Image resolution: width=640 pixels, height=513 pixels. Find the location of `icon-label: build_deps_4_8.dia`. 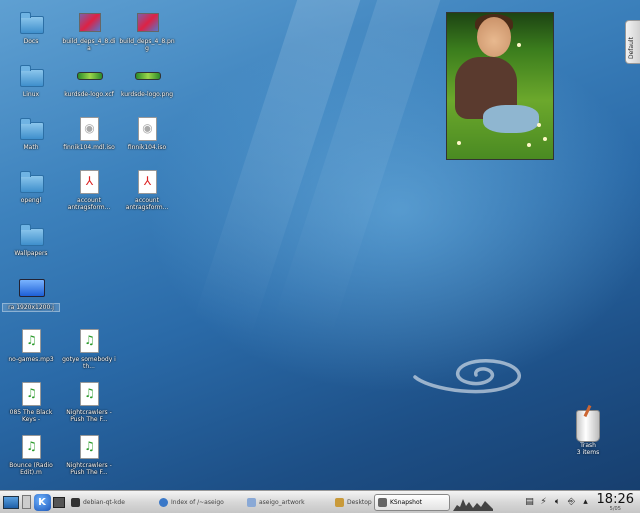

icon-label: build_deps_4_8.dia is located at coordinates (89, 45).